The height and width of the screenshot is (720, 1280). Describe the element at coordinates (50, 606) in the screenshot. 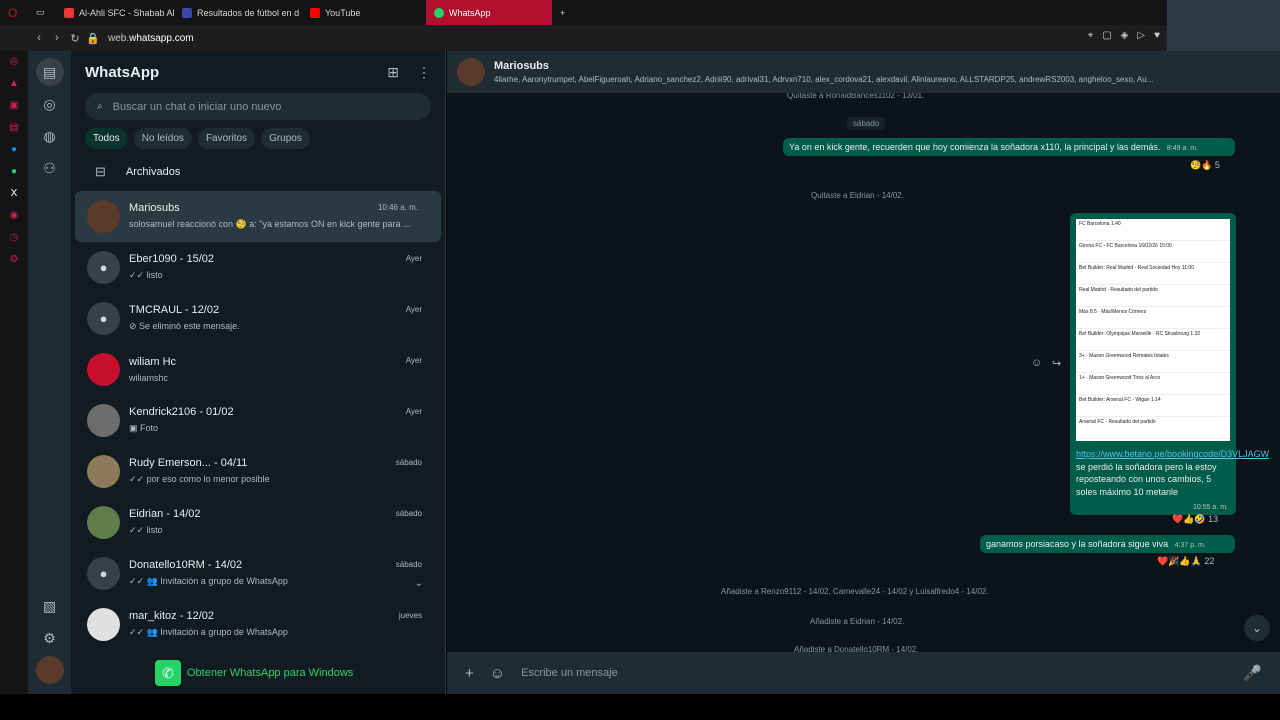

I see `media-icon: ▧` at that location.